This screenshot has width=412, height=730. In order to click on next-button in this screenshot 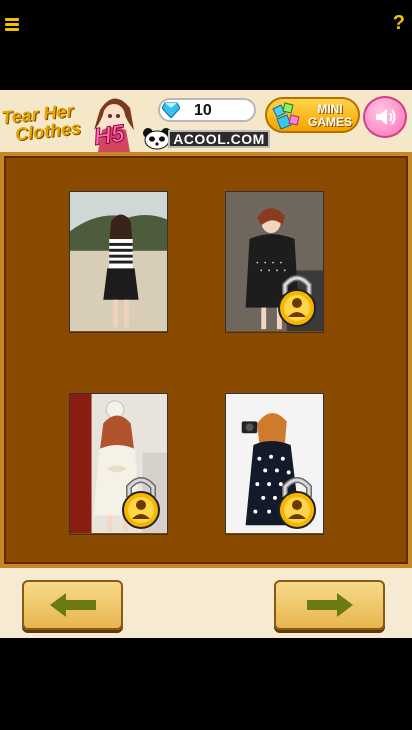, I will do `click(329, 605)`.